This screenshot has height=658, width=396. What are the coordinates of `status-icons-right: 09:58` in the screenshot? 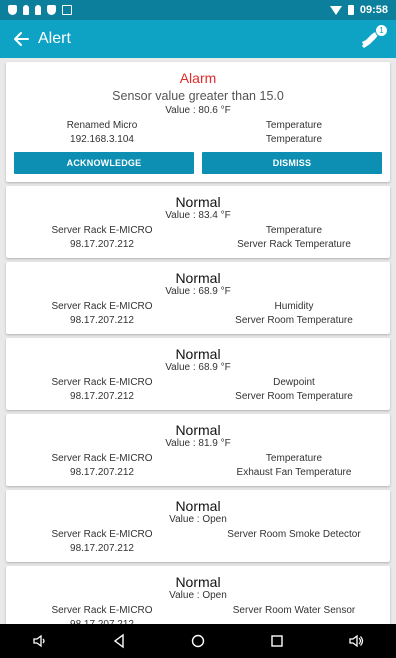 It's located at (358, 10).